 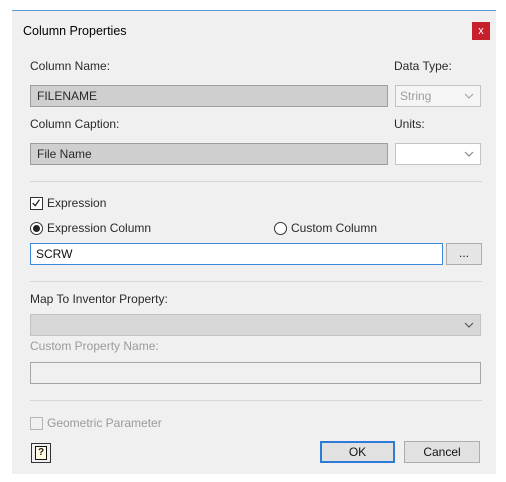 What do you see at coordinates (255, 325) in the screenshot?
I see `map-to-inventor-select` at bounding box center [255, 325].